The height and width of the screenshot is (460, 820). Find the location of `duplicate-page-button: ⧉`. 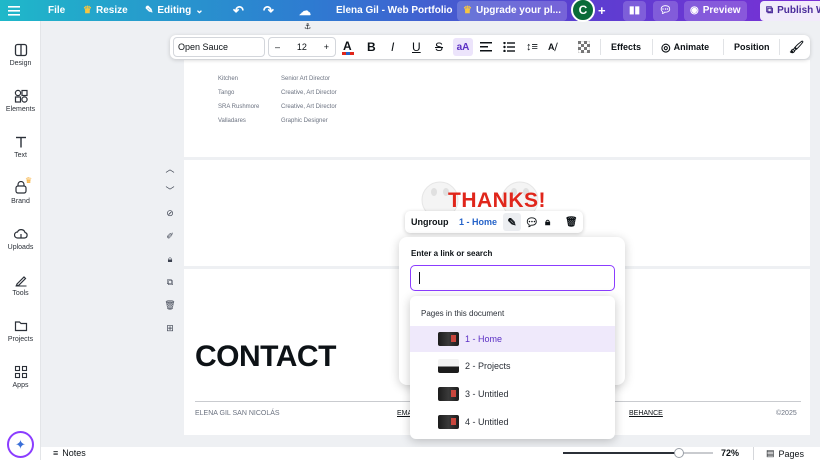

duplicate-page-button: ⧉ is located at coordinates (170, 282).